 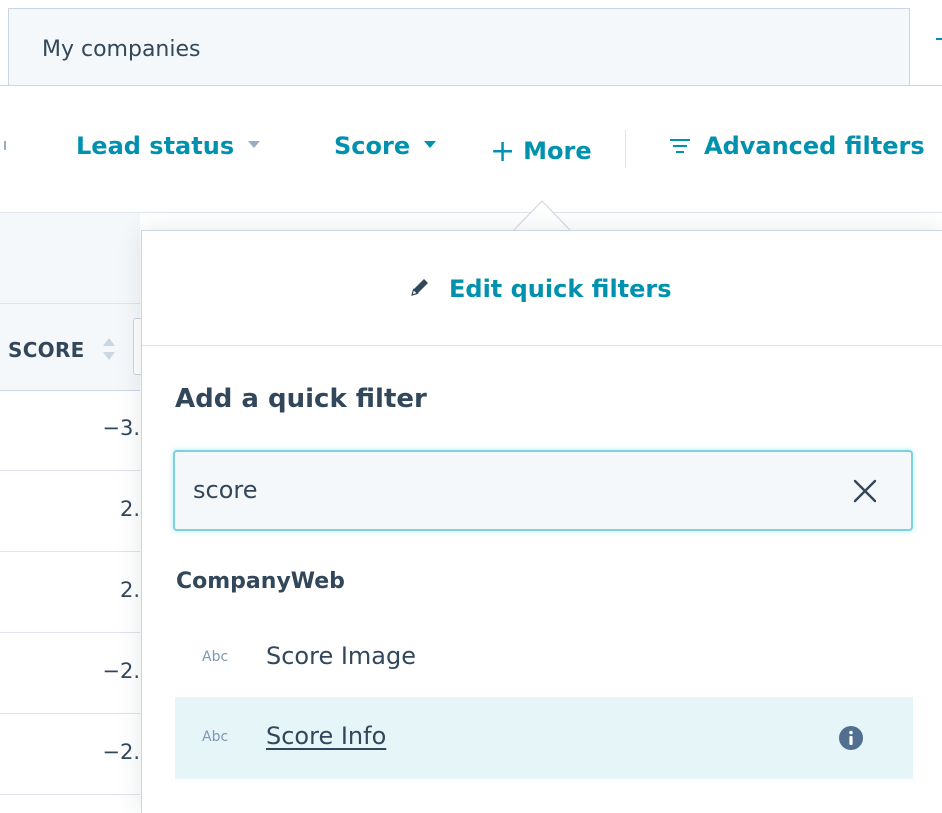 I want to click on score-filter-button: Score, so click(x=385, y=146).